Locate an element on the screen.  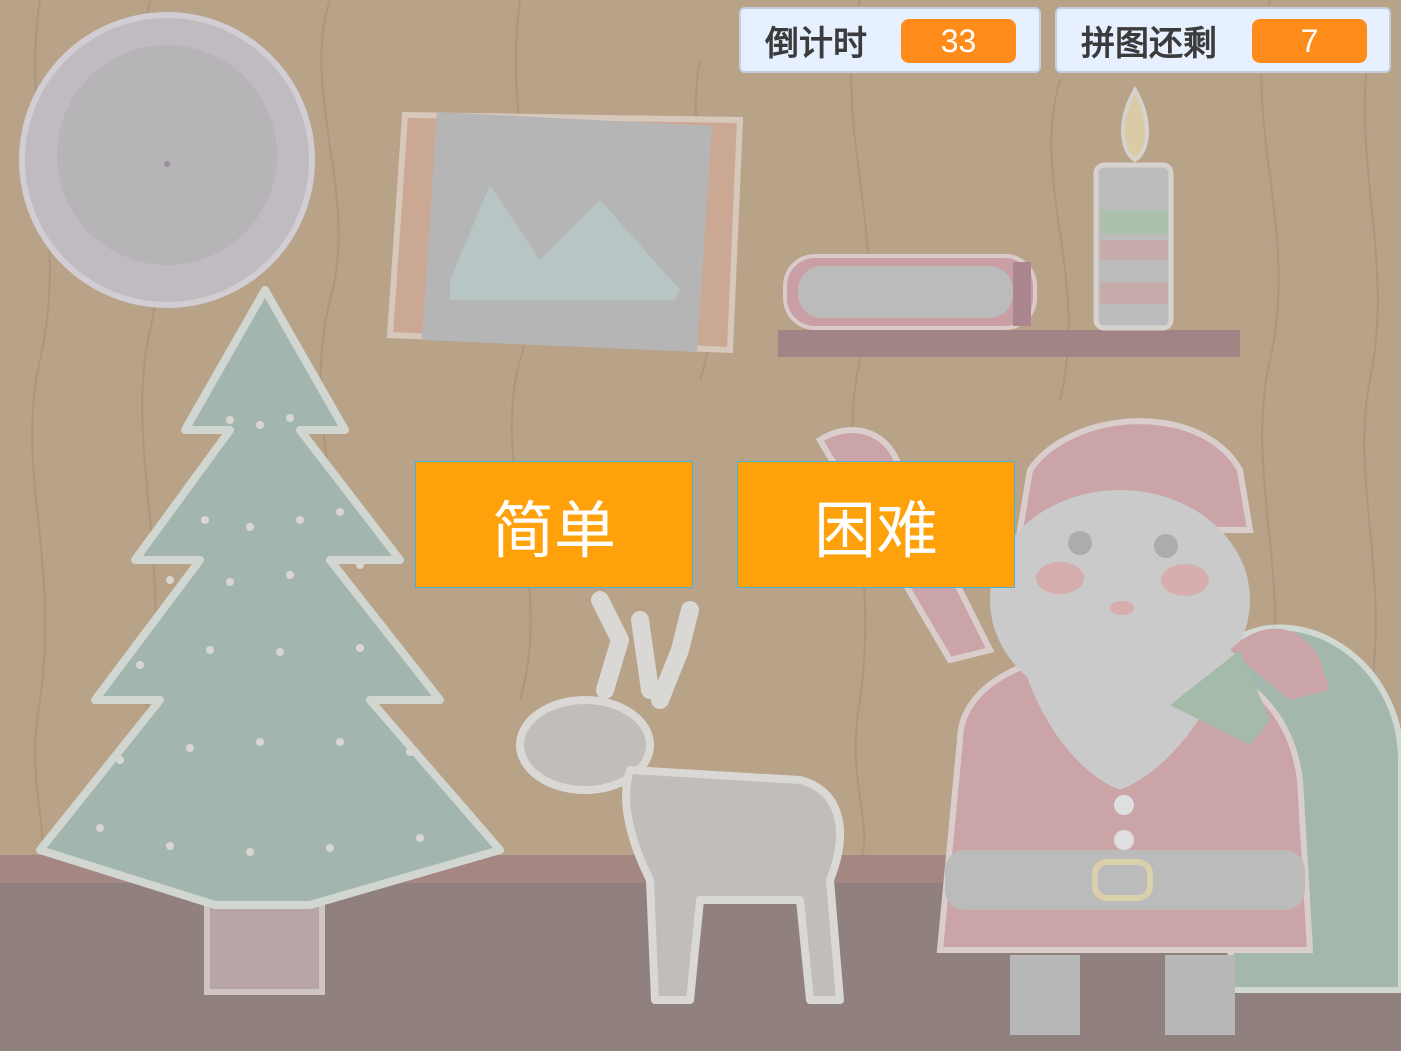
easy-mode-button: 简单 is located at coordinates (554, 524).